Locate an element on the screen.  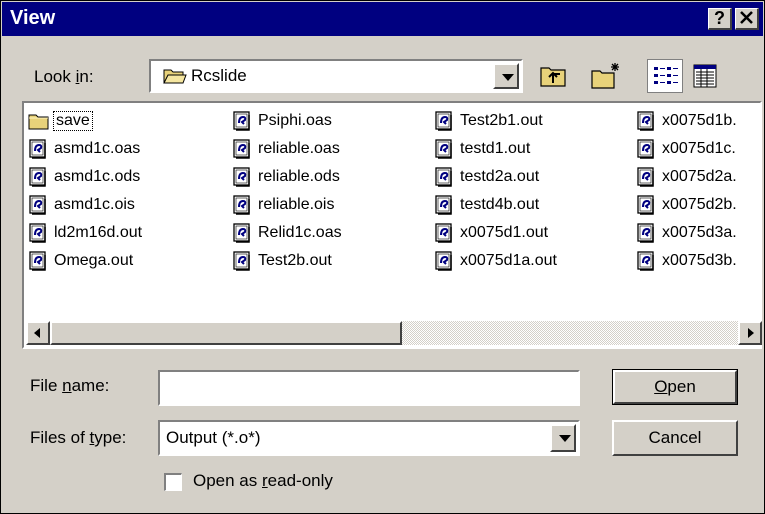
file-item-label: testd2a.out is located at coordinates (500, 176).